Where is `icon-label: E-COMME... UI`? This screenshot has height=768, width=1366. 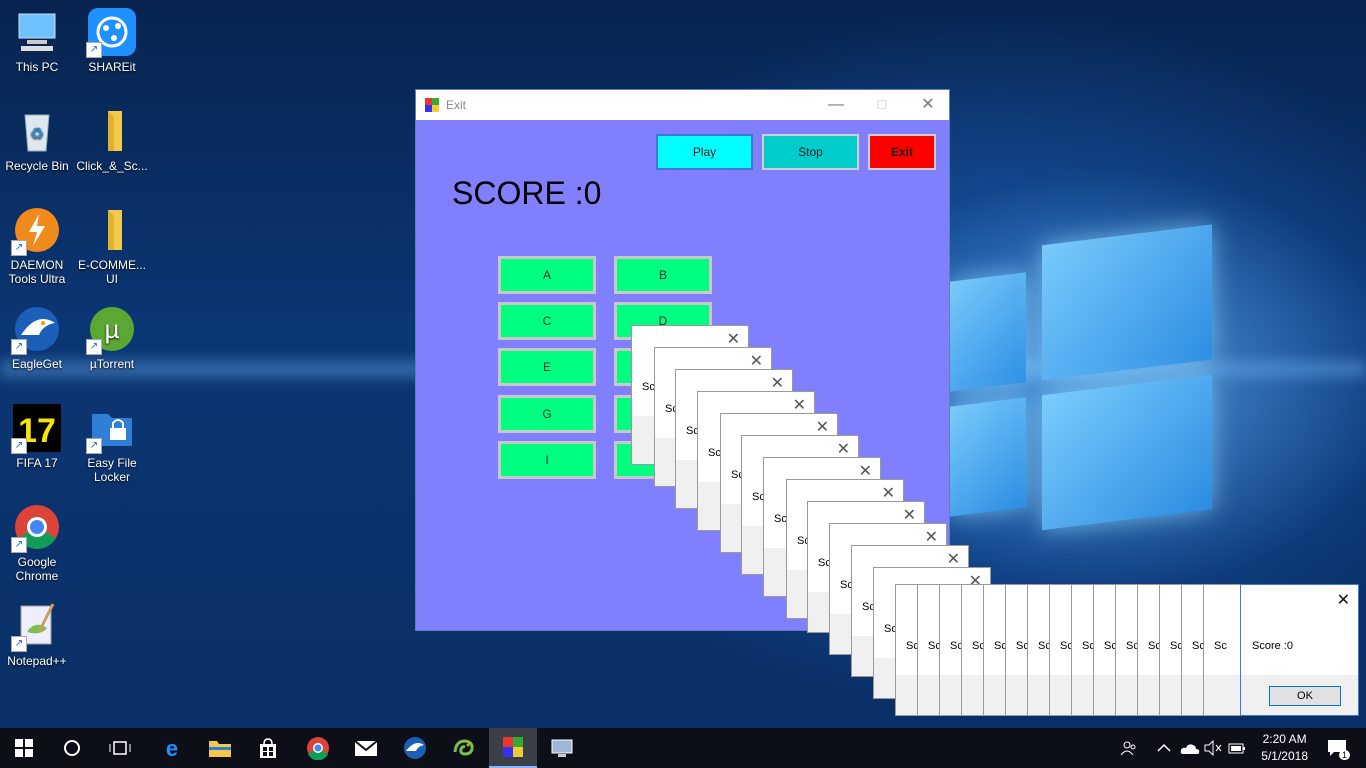 icon-label: E-COMME... UI is located at coordinates (112, 272).